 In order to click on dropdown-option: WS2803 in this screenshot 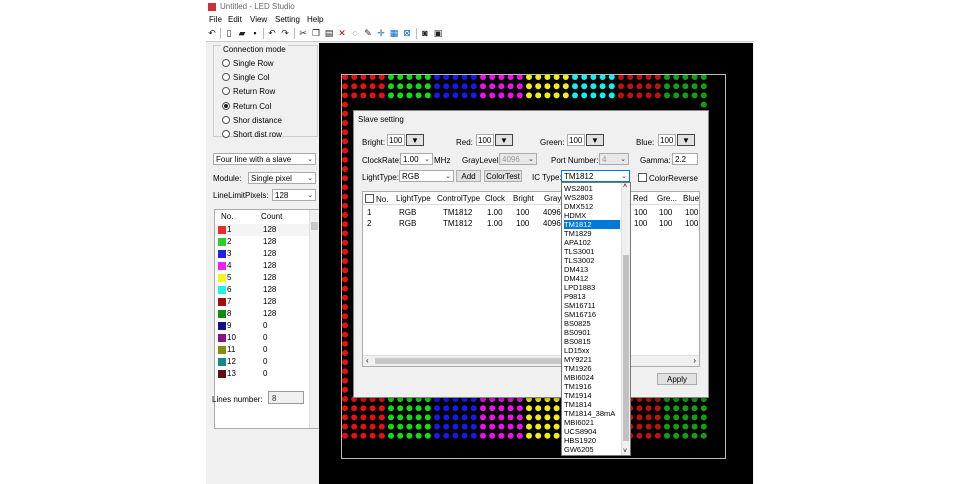, I will do `click(592, 197)`.